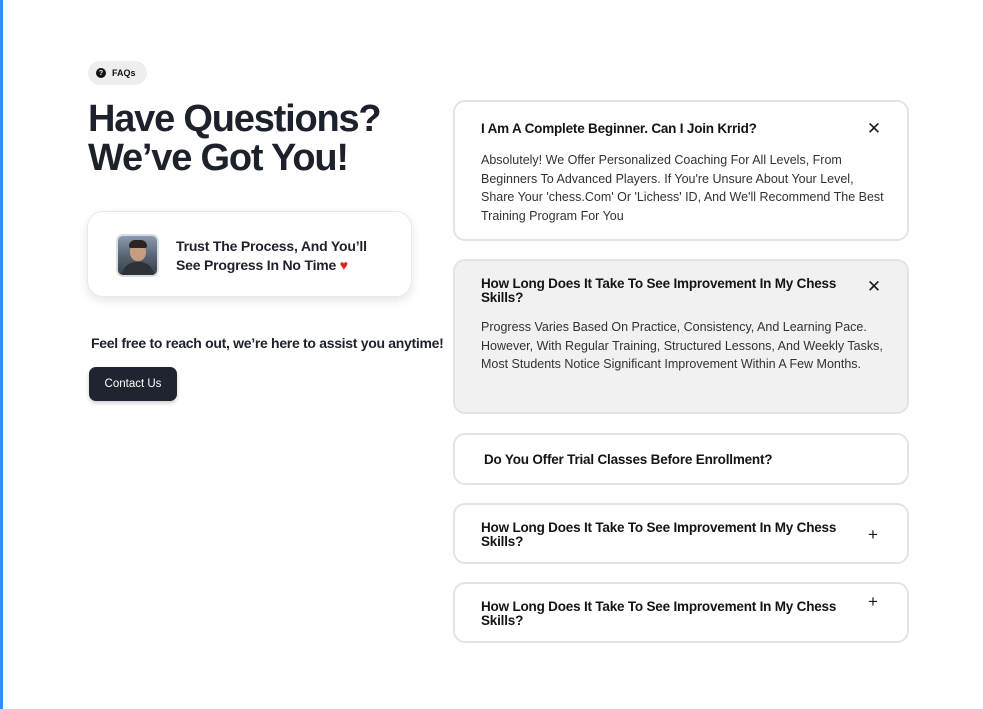  I want to click on contact-us-button: Contact Us, so click(133, 384).